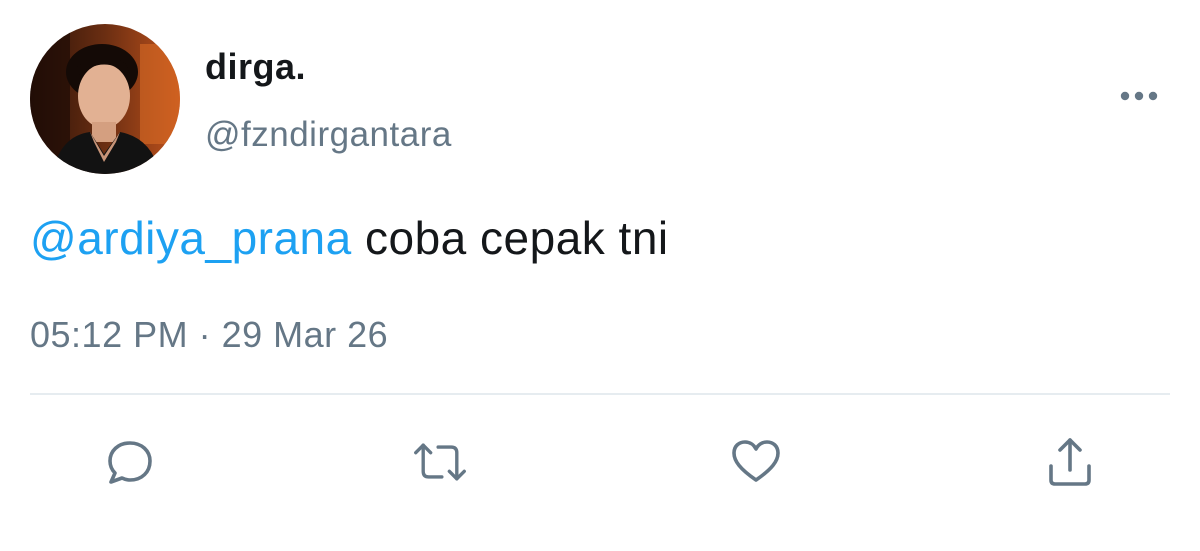  I want to click on timestamp: 05:12 PM · 29 Mar 26, so click(209, 335).